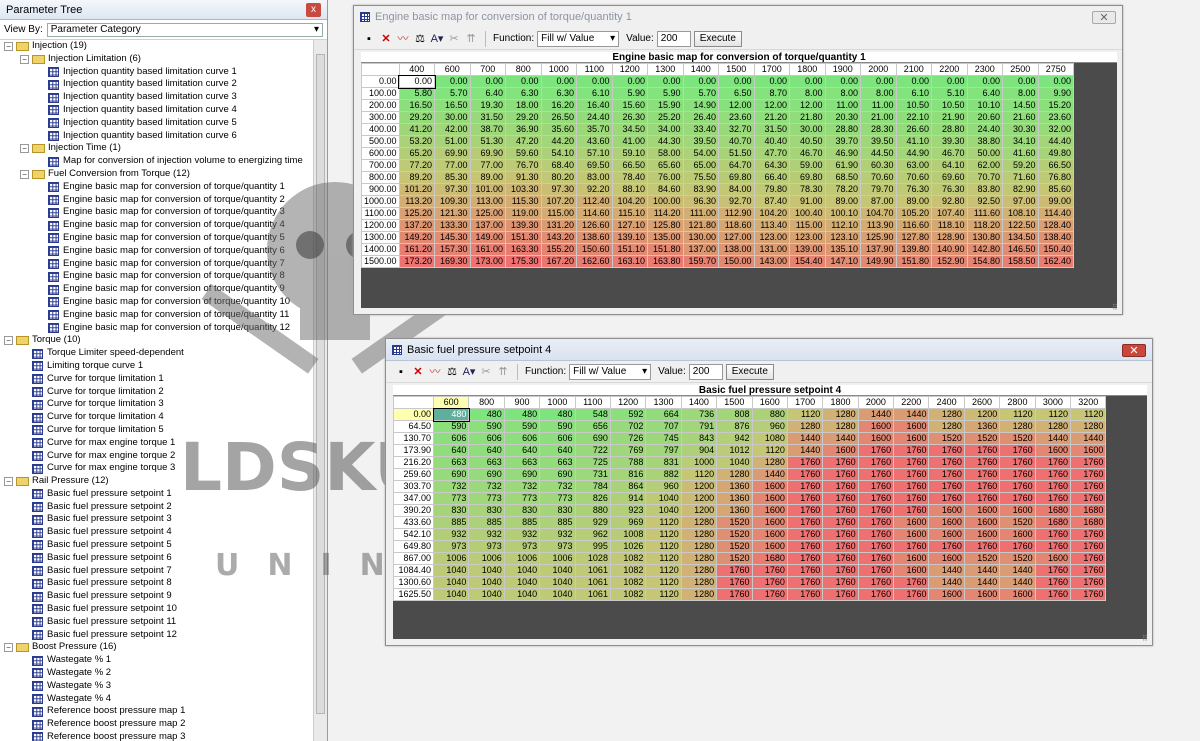 Image resolution: width=1200 pixels, height=741 pixels. Describe the element at coordinates (403, 39) in the screenshot. I see `graph-icon: 〰` at that location.